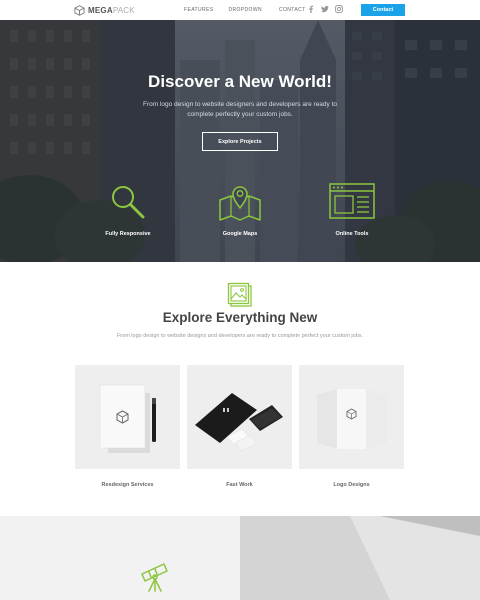  Describe the element at coordinates (351, 485) in the screenshot. I see `card-title: Logo Designs` at that location.